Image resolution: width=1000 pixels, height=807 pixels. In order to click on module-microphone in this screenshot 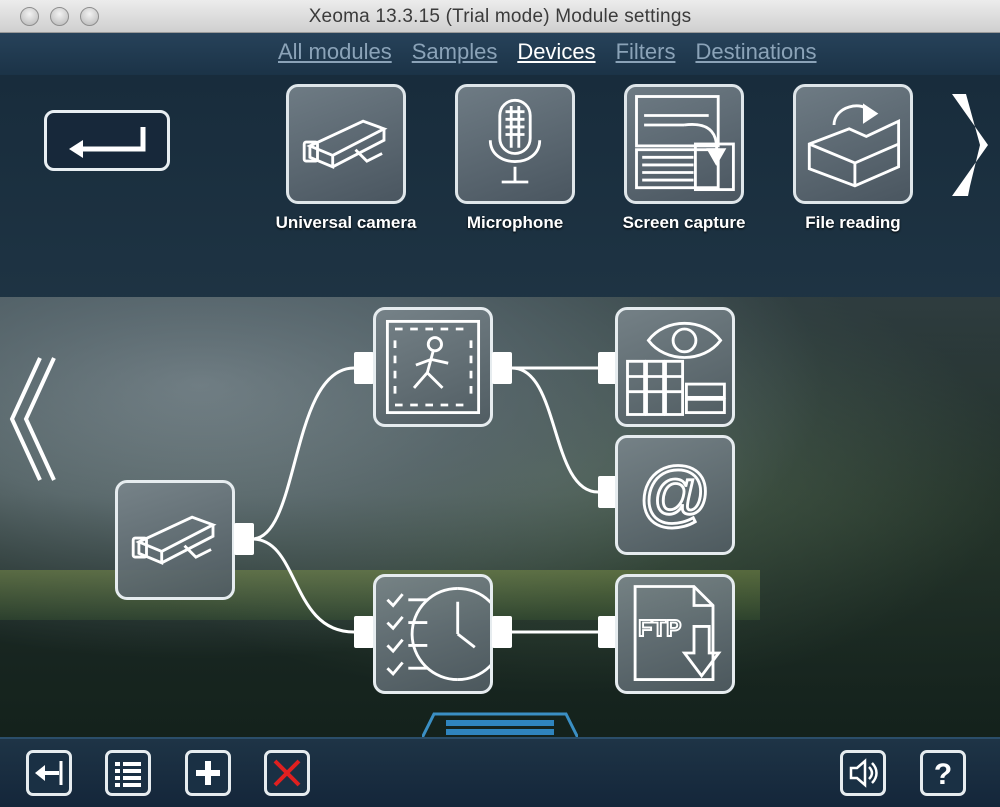, I will do `click(515, 144)`.